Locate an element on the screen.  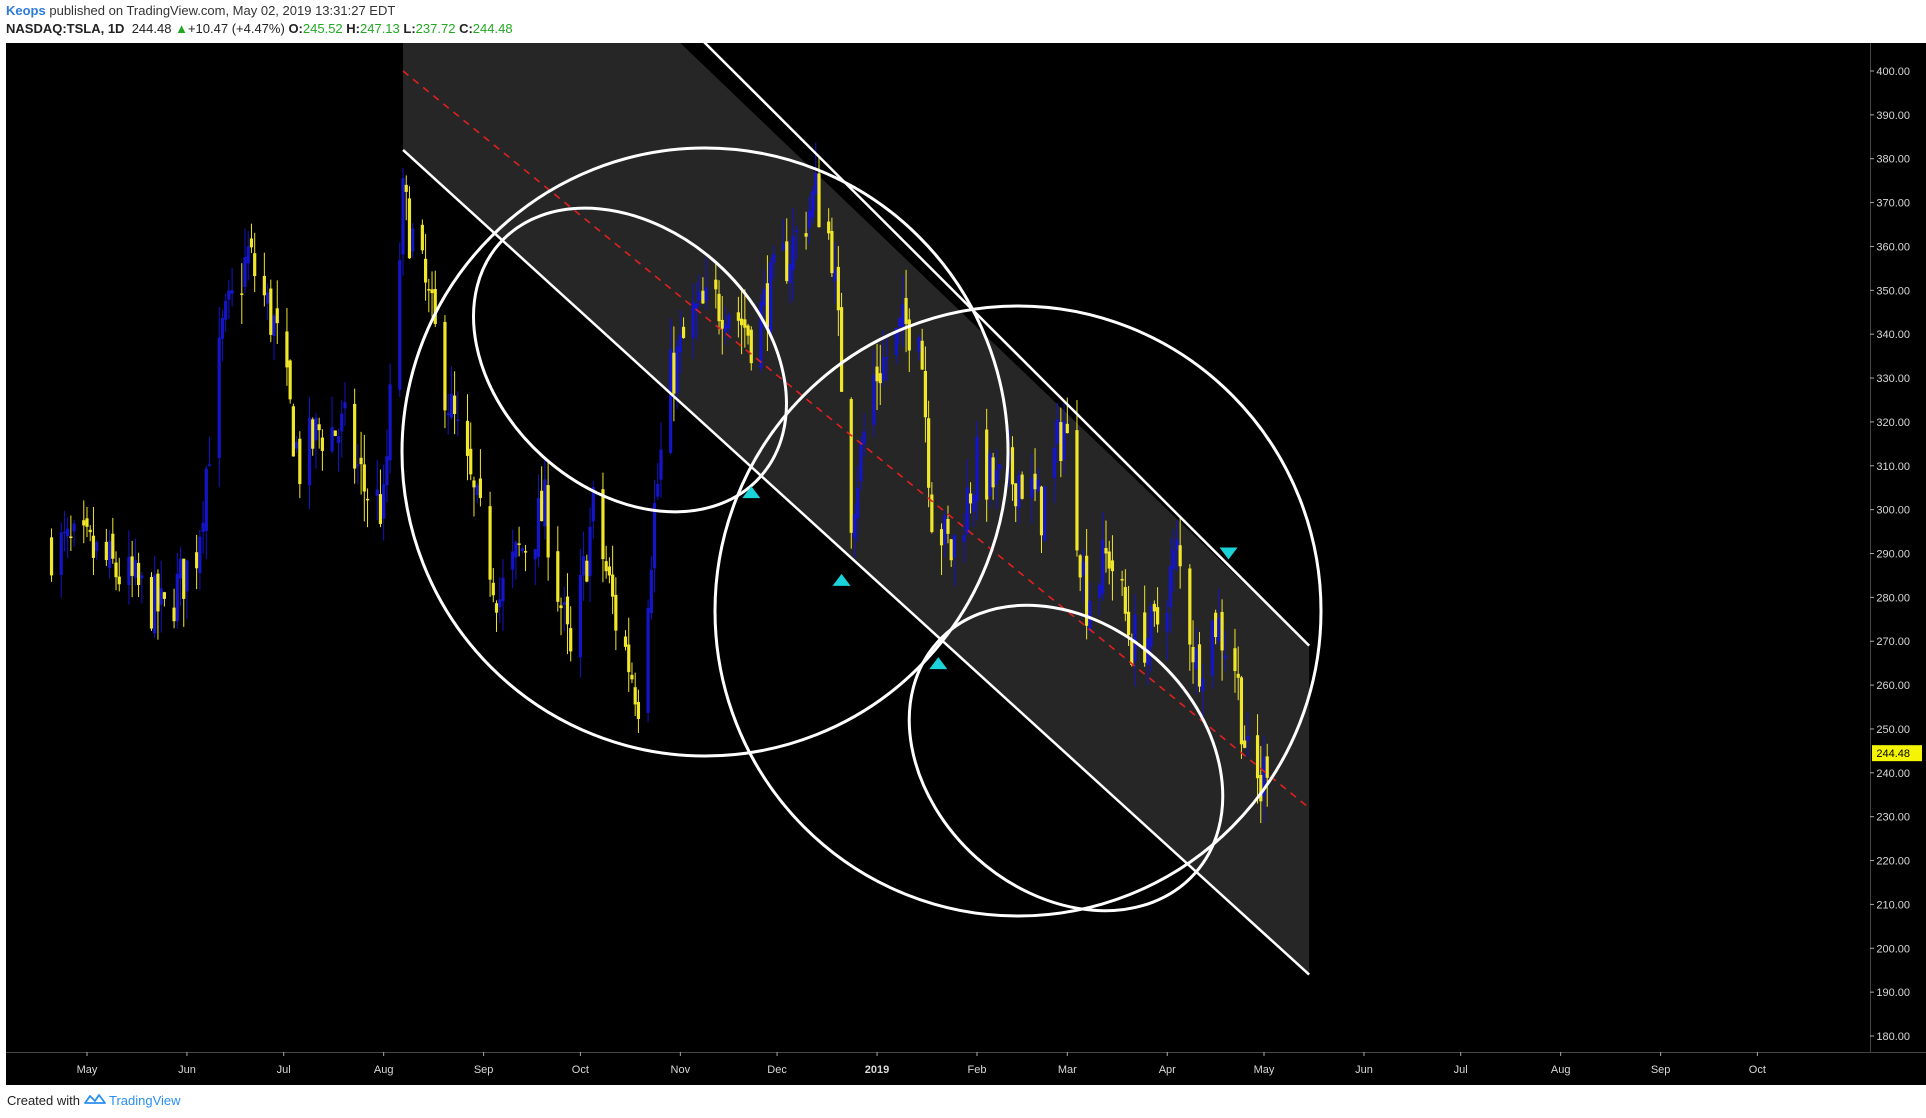
time-tick-label: Sep is located at coordinates (484, 1070).